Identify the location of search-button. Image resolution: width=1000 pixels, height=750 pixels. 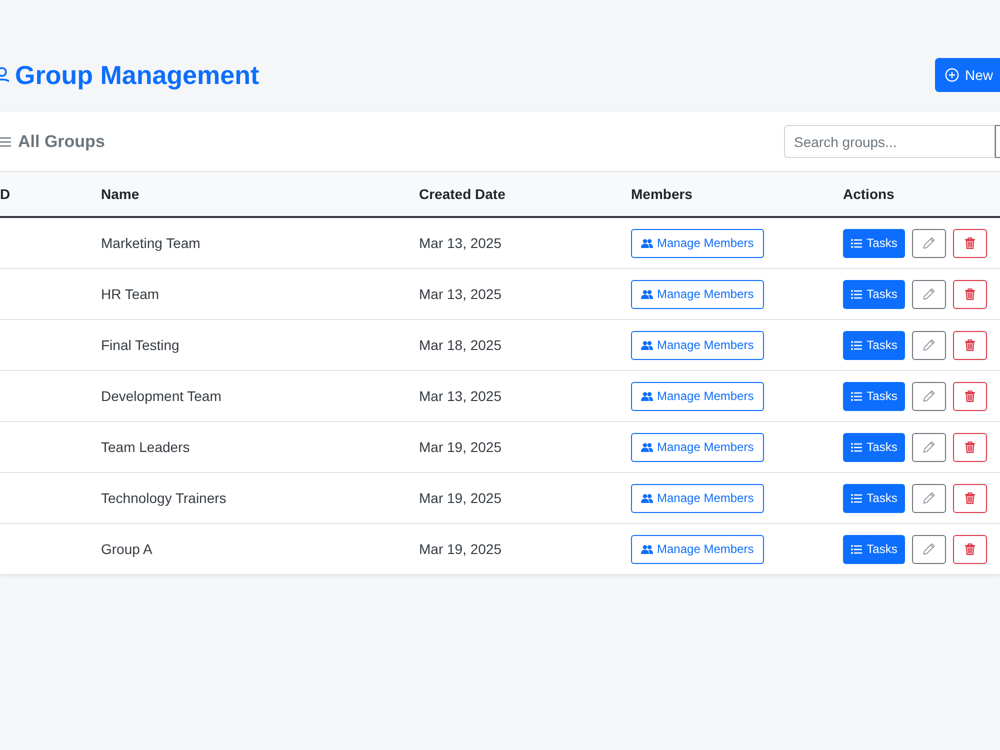
(997, 141).